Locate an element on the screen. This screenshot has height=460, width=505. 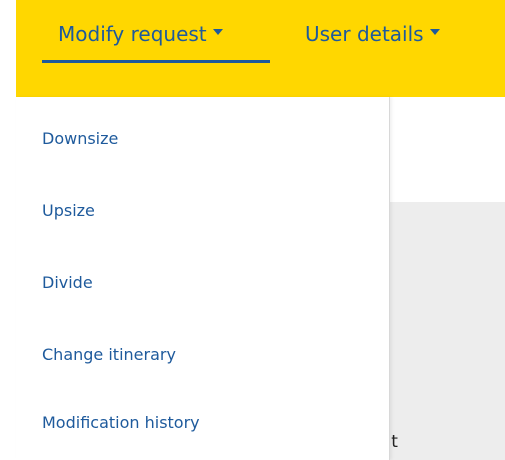
nav-user-details: User details is located at coordinates (372, 34).